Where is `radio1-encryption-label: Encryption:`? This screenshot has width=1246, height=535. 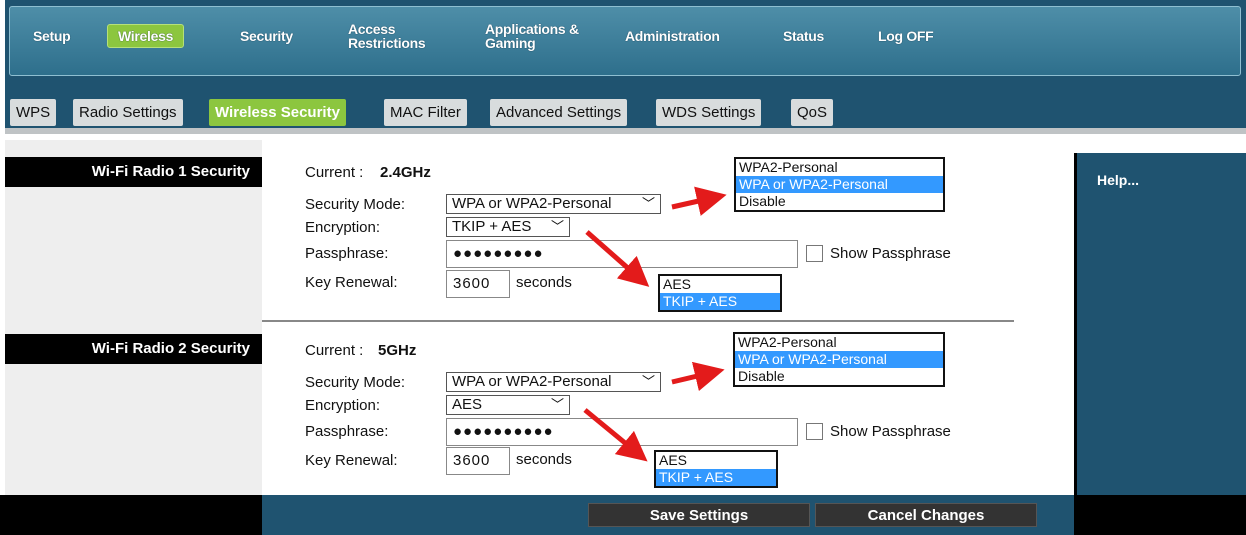
radio1-encryption-label: Encryption: is located at coordinates (343, 227).